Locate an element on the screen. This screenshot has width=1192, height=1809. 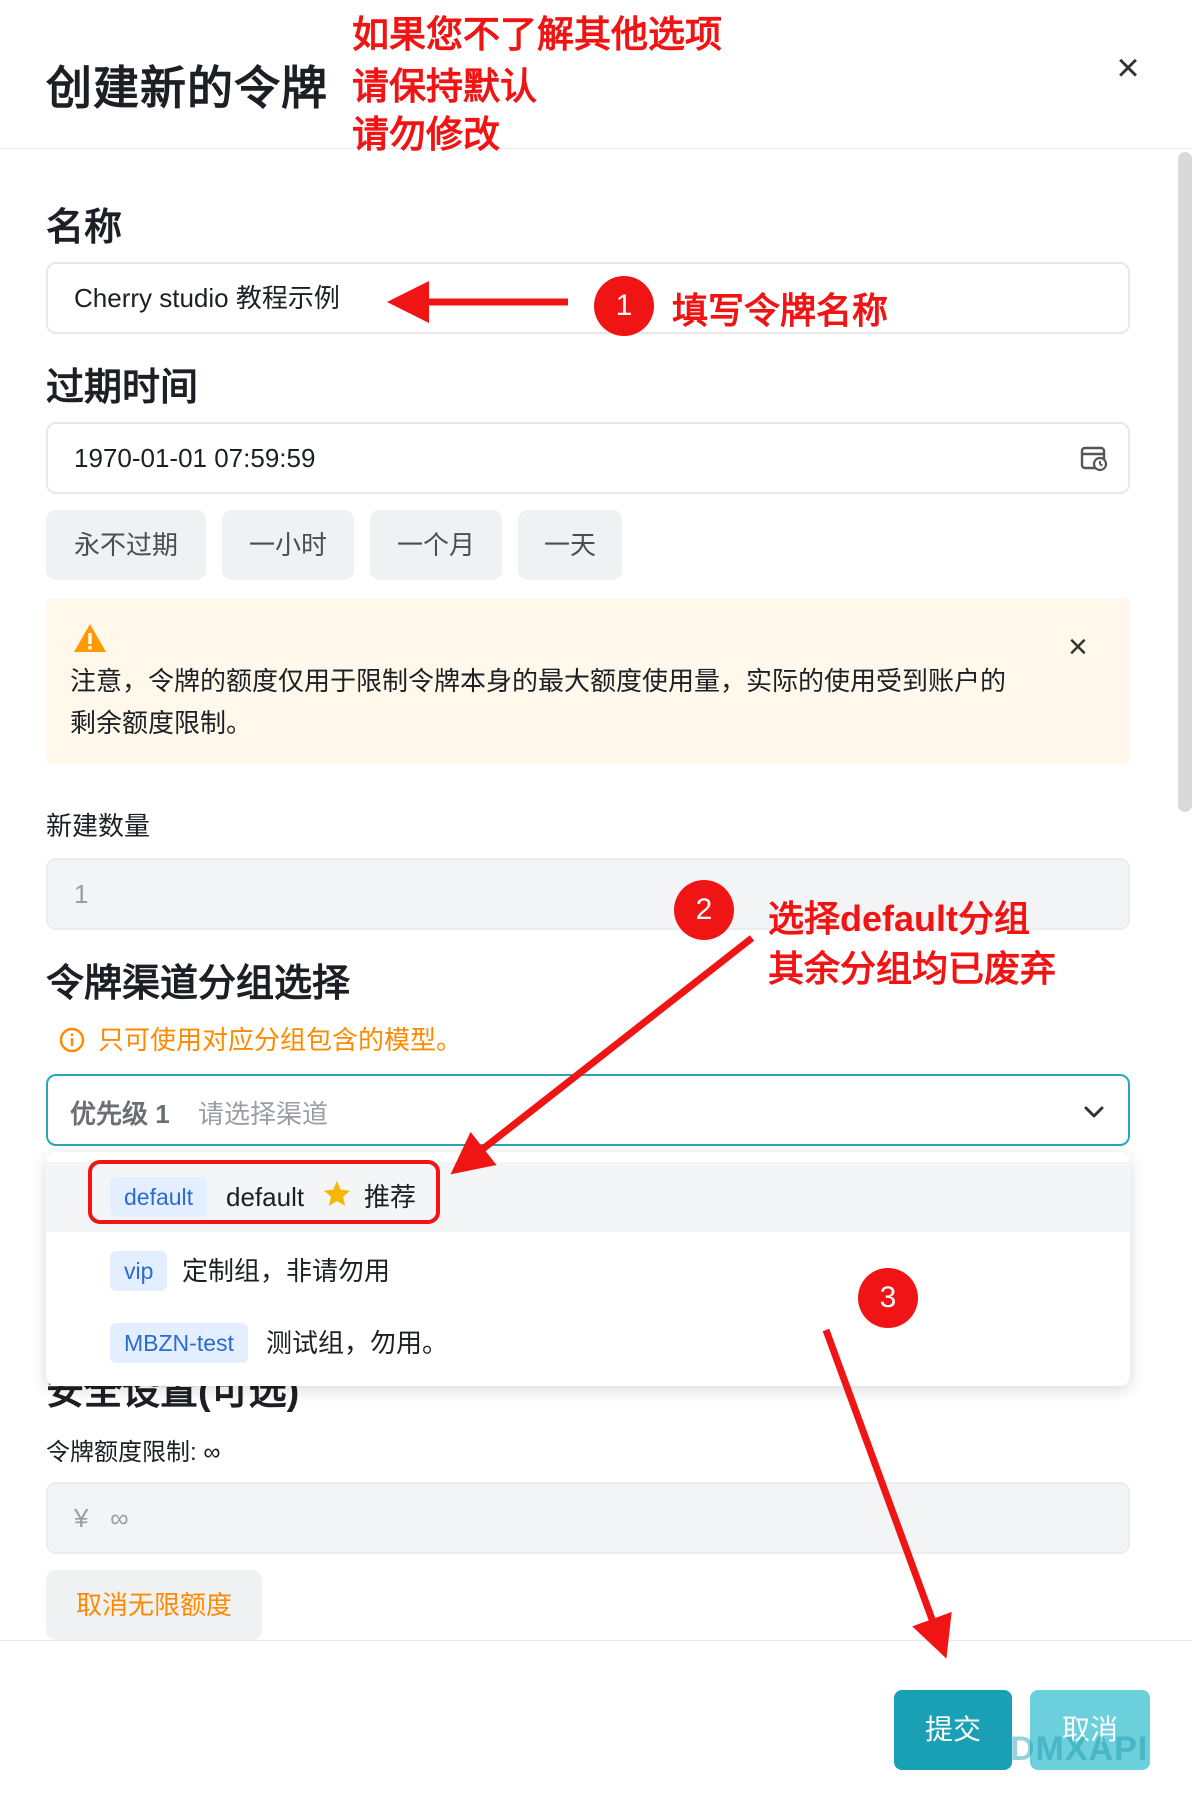
quota-input: ¥ ∞ is located at coordinates (588, 1518).